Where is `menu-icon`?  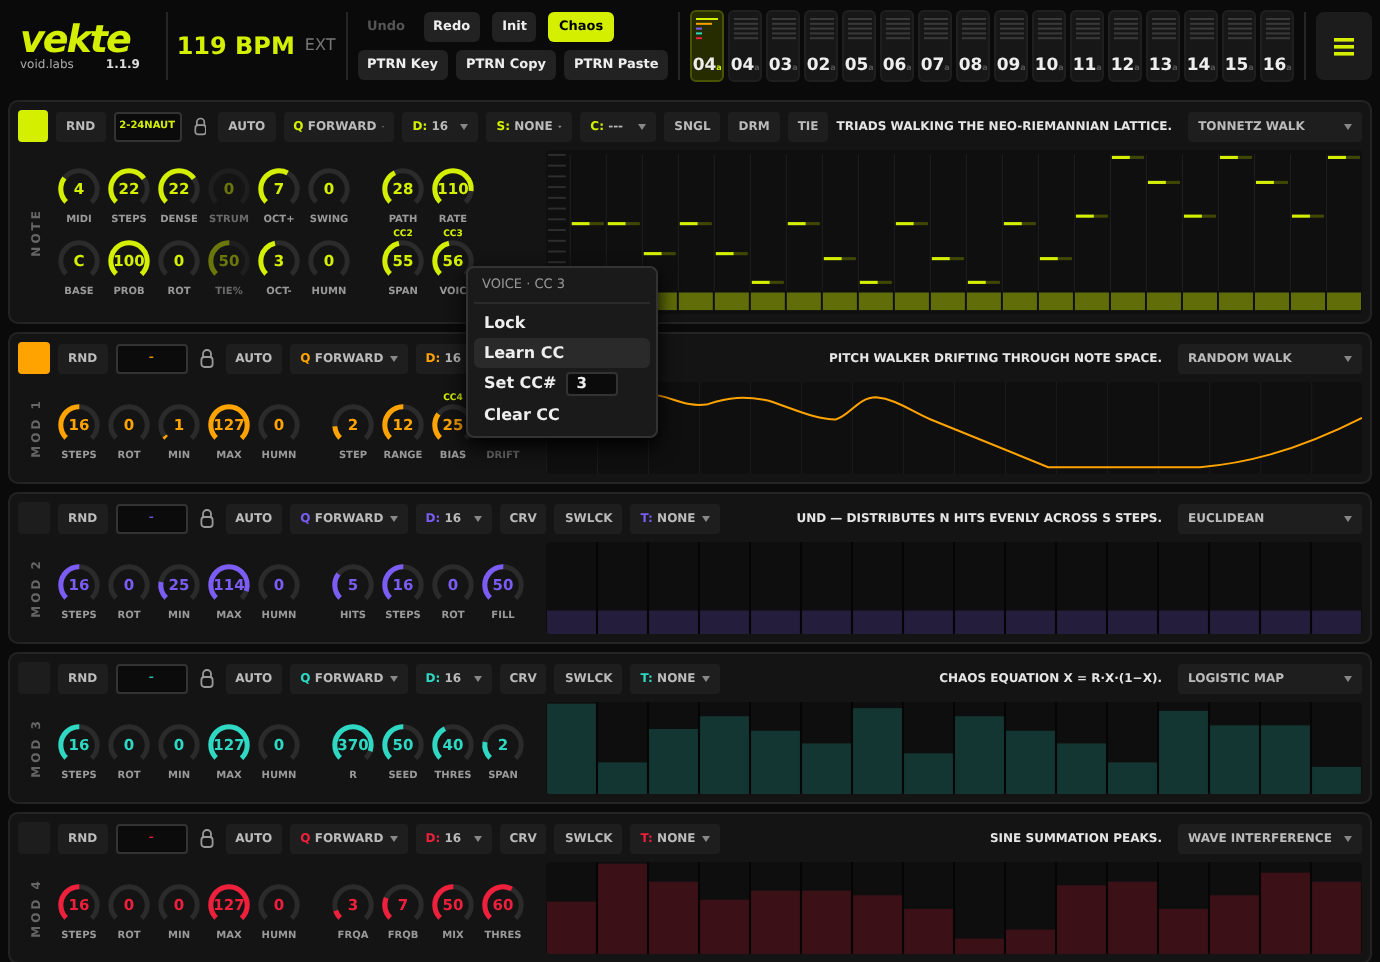 menu-icon is located at coordinates (1343, 46).